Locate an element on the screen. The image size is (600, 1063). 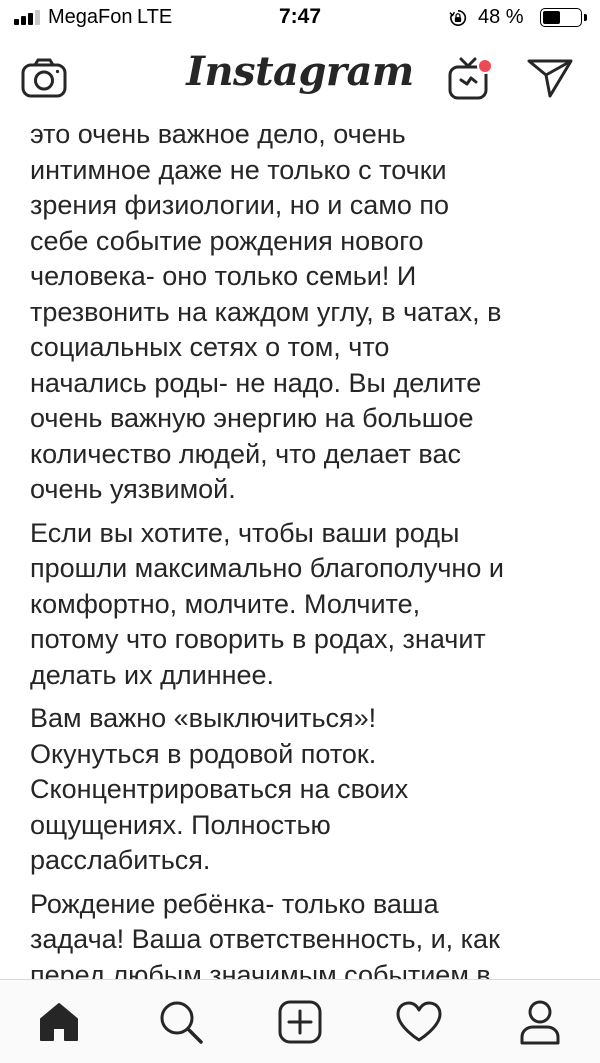
search-icon is located at coordinates (181, 1022).